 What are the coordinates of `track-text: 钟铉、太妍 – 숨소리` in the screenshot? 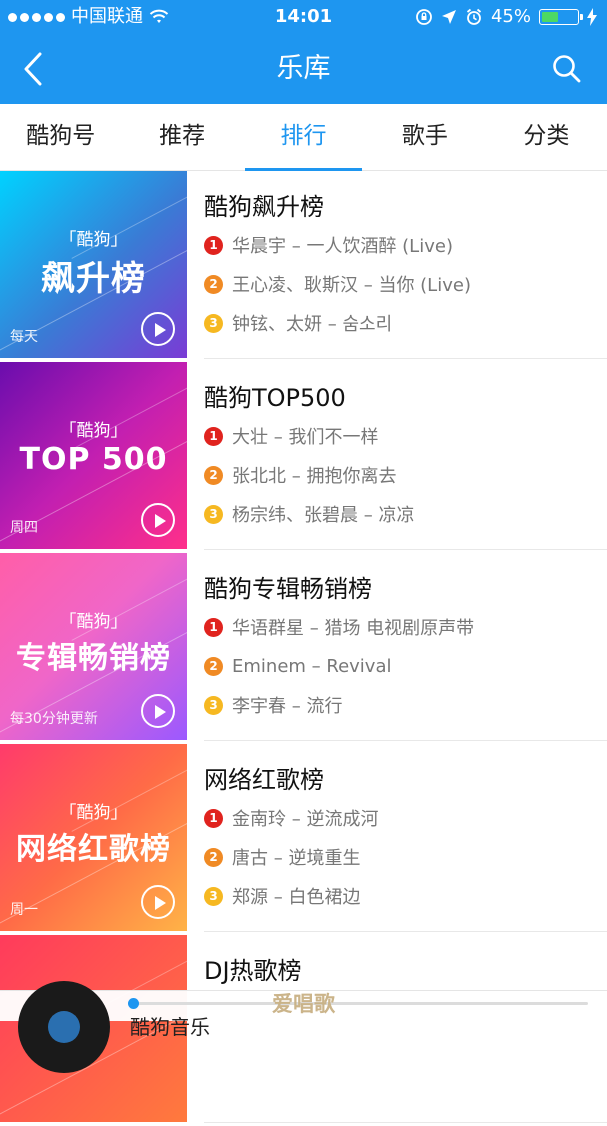 It's located at (312, 324).